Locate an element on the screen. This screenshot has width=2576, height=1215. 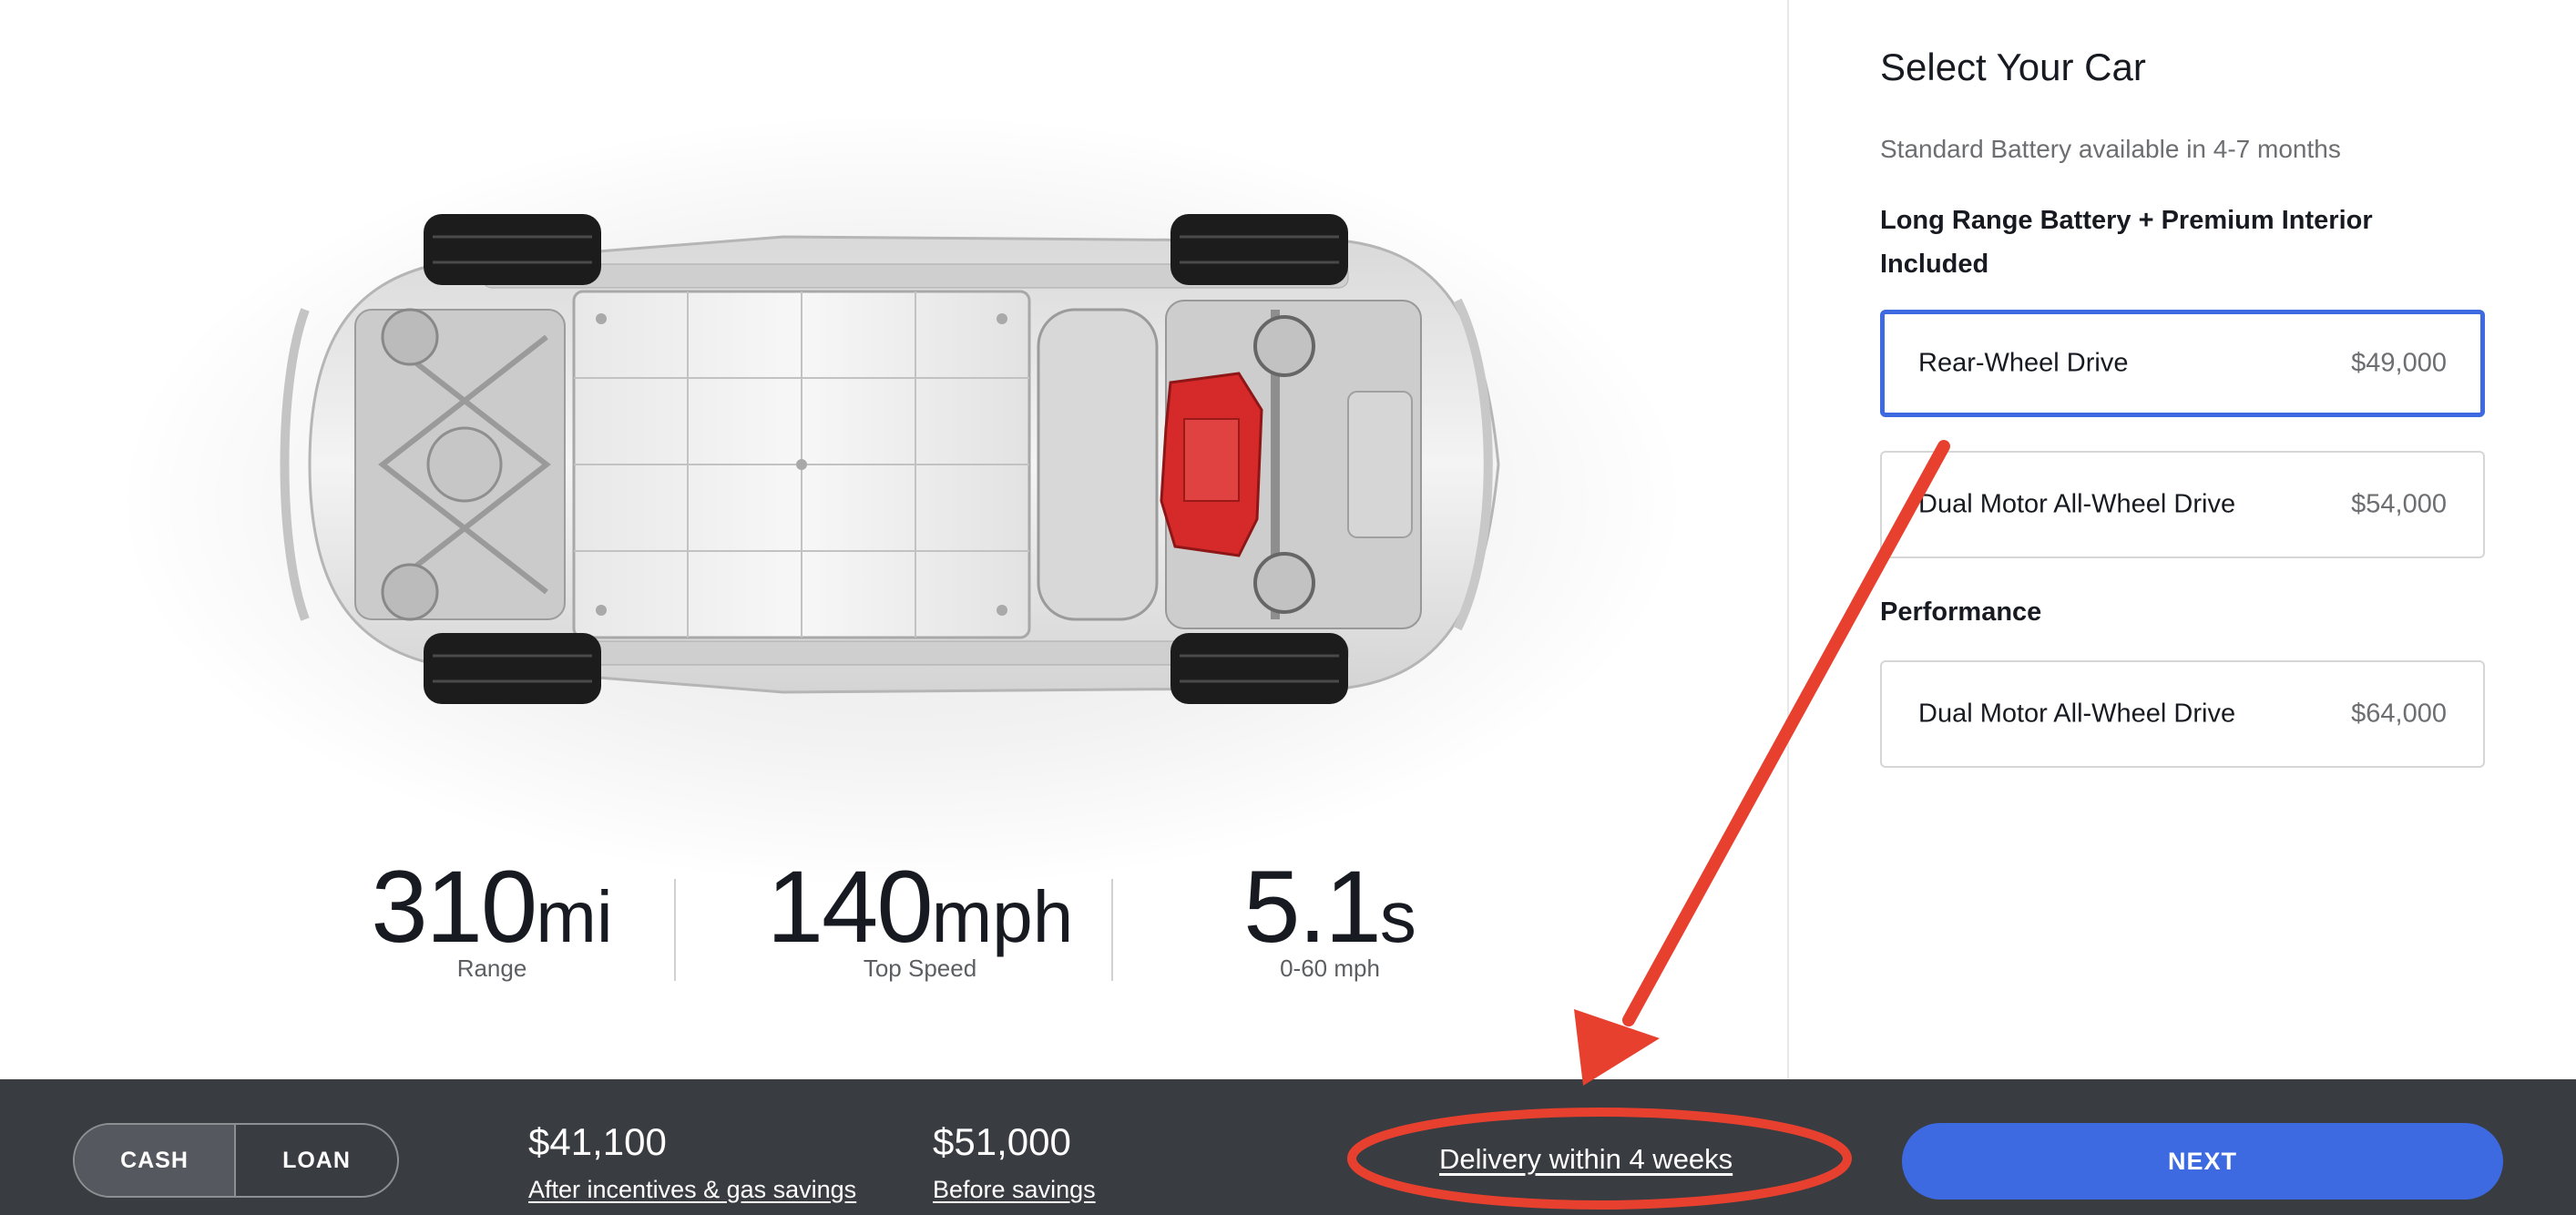
option-long-range-awd: Dual Motor All-Wheel Drive $54,000 is located at coordinates (2182, 504).